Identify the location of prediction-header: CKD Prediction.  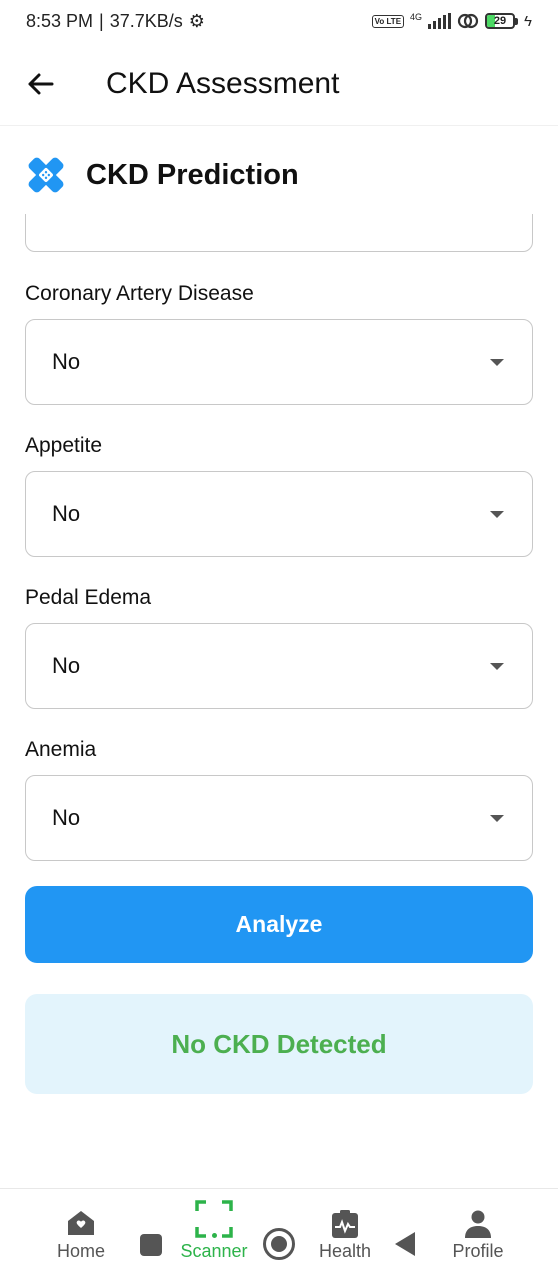
(162, 175).